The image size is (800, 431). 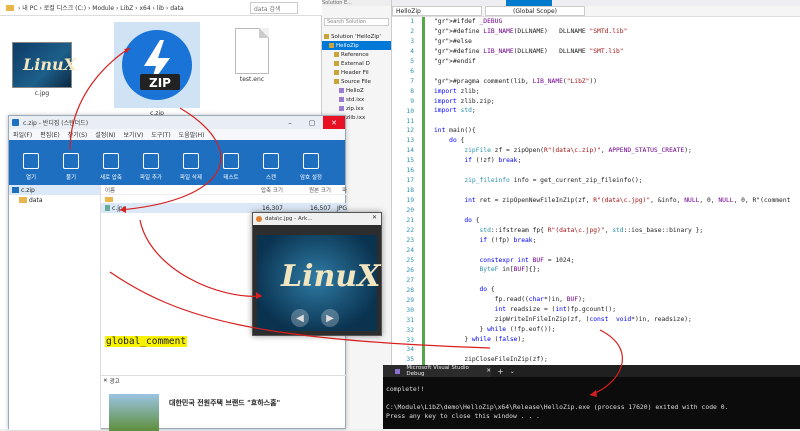 I want to click on solution-item: External D, so click(x=356, y=63).